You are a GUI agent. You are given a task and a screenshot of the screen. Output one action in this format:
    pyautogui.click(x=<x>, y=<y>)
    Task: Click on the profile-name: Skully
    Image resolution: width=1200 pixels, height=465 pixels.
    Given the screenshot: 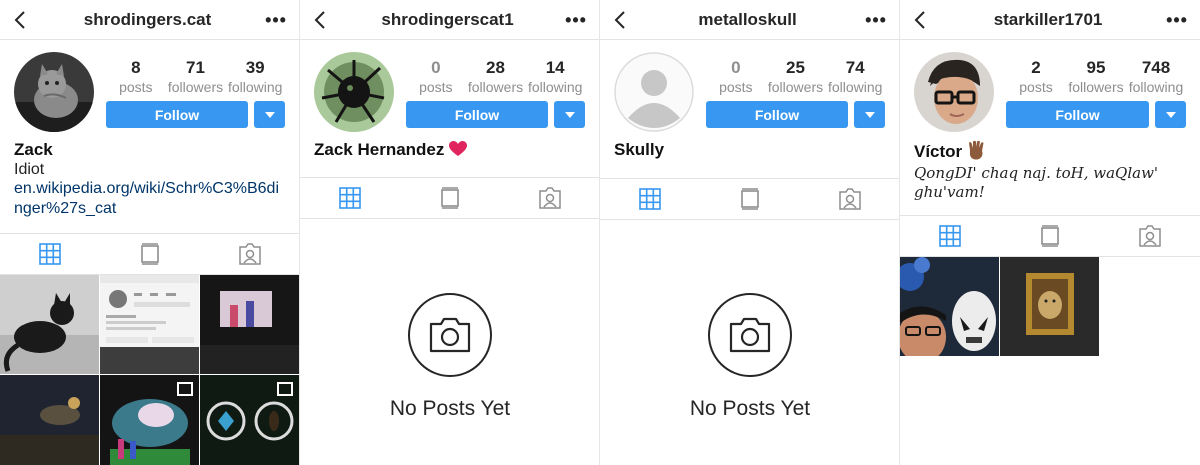 What is the action you would take?
    pyautogui.click(x=639, y=149)
    